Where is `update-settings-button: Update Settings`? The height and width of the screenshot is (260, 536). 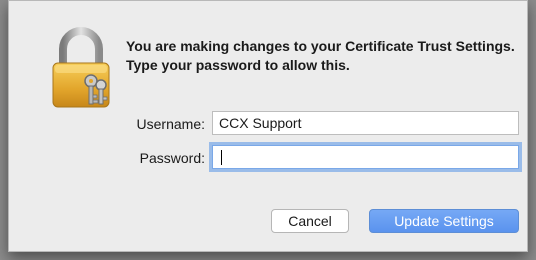 update-settings-button: Update Settings is located at coordinates (444, 221).